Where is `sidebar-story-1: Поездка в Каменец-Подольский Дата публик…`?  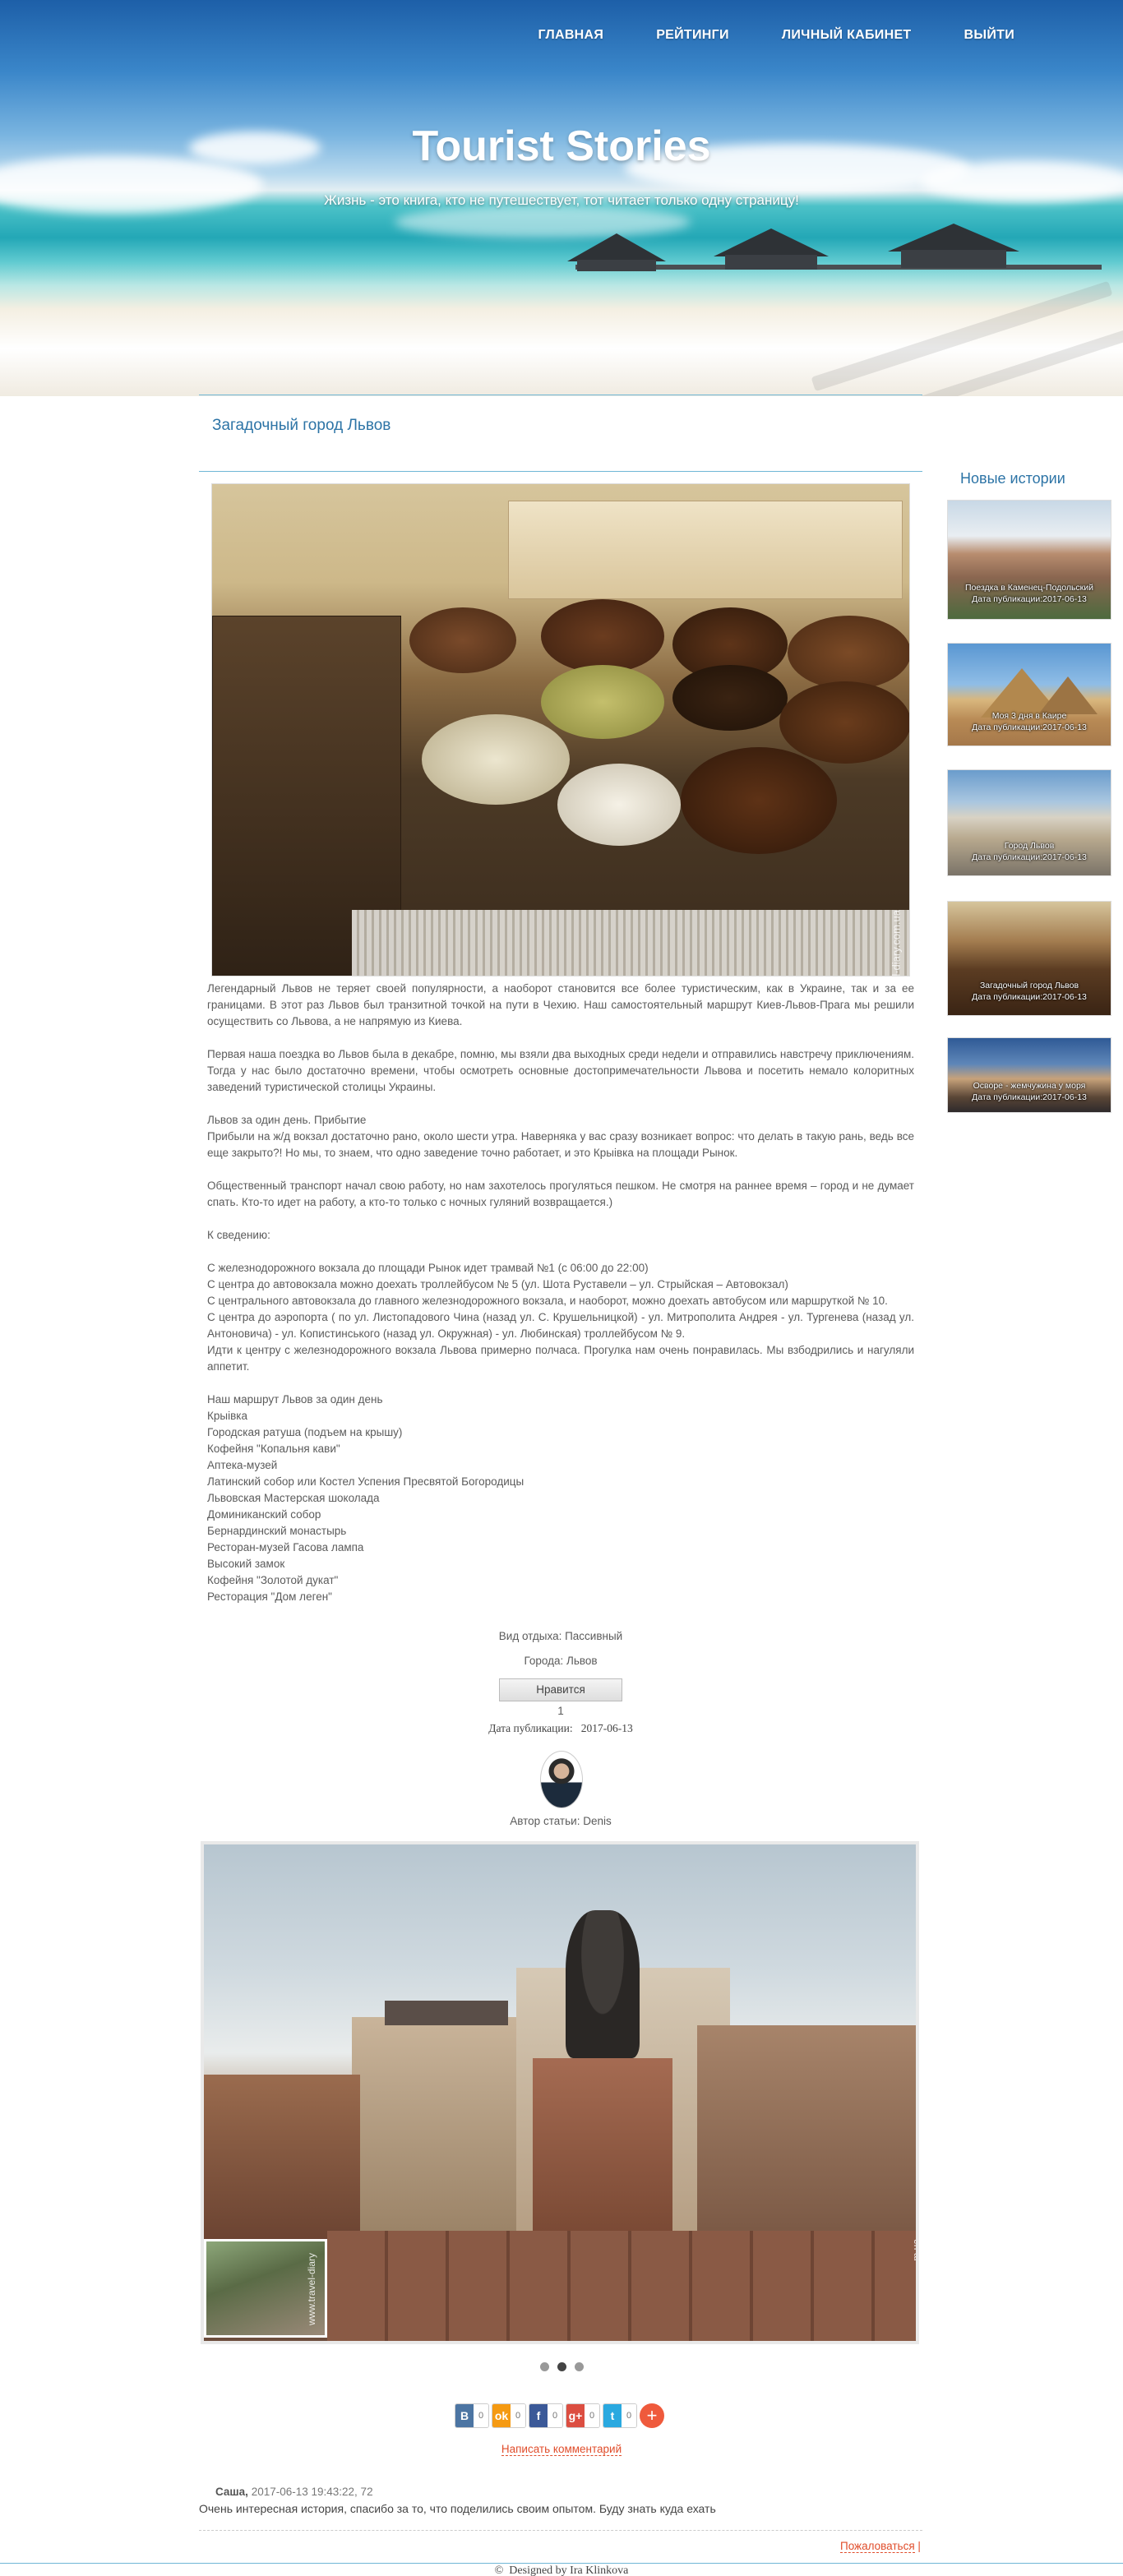 sidebar-story-1: Поездка в Каменец-Подольский Дата публик… is located at coordinates (1029, 560).